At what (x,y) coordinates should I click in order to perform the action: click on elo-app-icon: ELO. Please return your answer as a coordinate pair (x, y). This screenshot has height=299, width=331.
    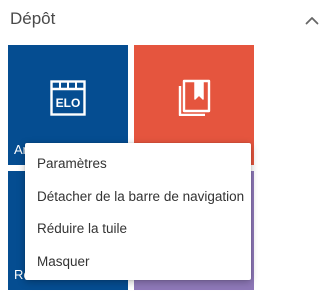
    Looking at the image, I should click on (68, 98).